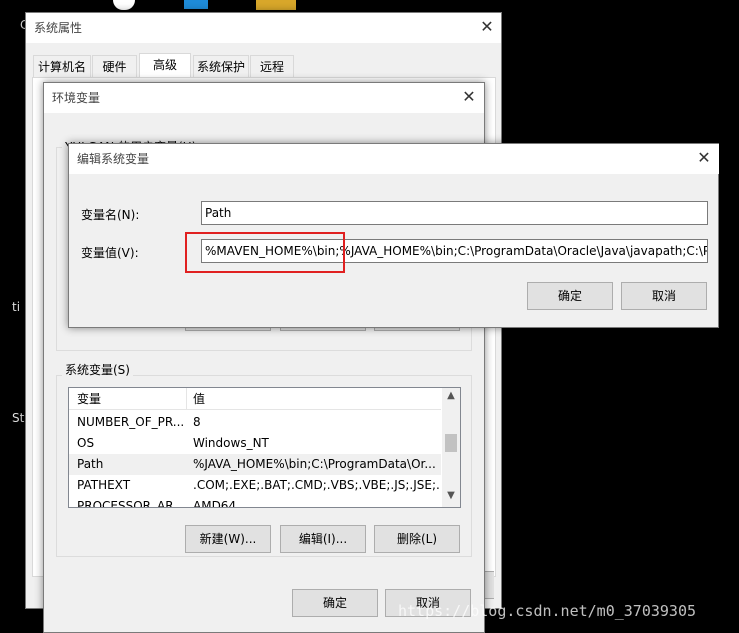  What do you see at coordinates (255, 501) in the screenshot?
I see `table-row: PROCESSOR_AR... AMD64` at bounding box center [255, 501].